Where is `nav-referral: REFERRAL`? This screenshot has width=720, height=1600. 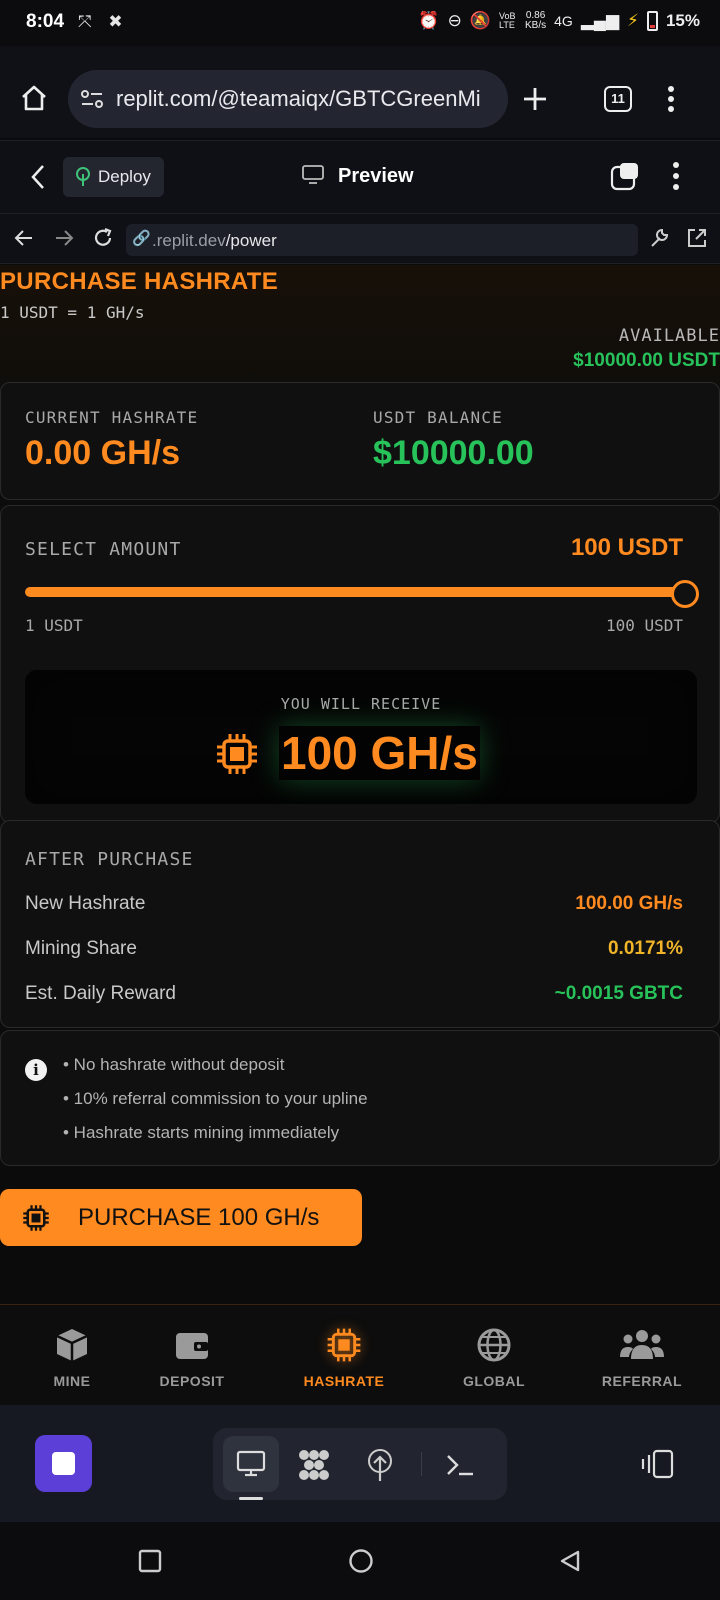
nav-referral: REFERRAL is located at coordinates (642, 1355).